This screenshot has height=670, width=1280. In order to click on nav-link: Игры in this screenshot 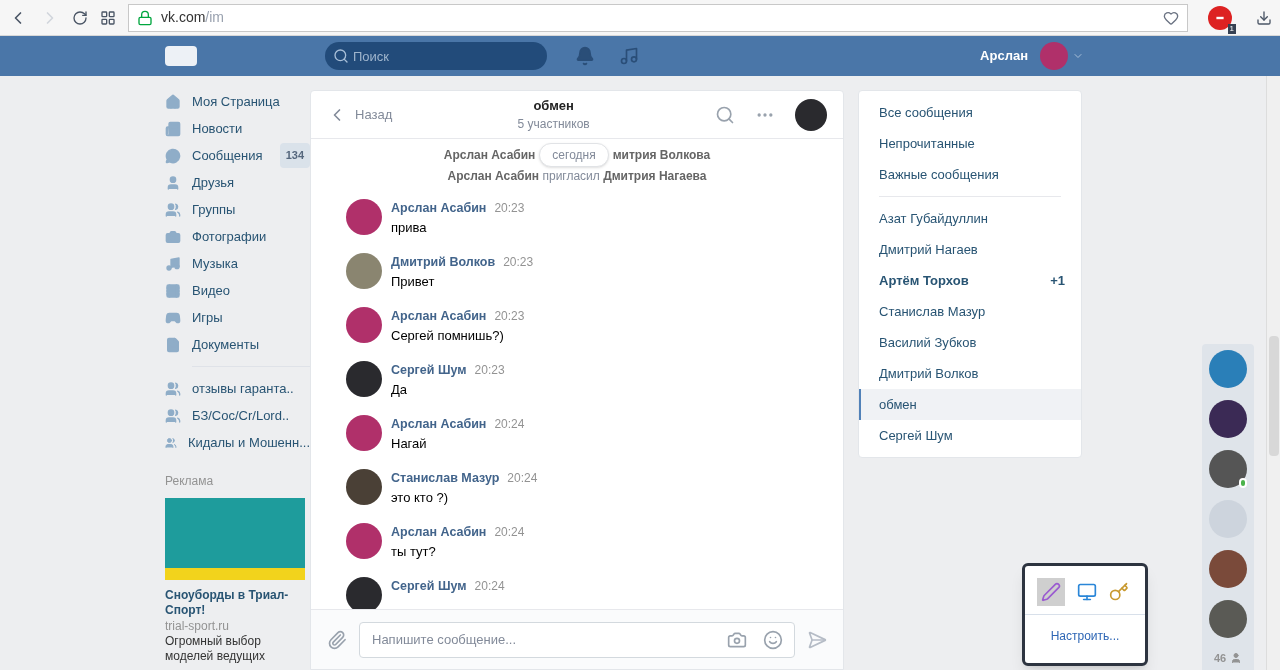, I will do `click(251, 317)`.